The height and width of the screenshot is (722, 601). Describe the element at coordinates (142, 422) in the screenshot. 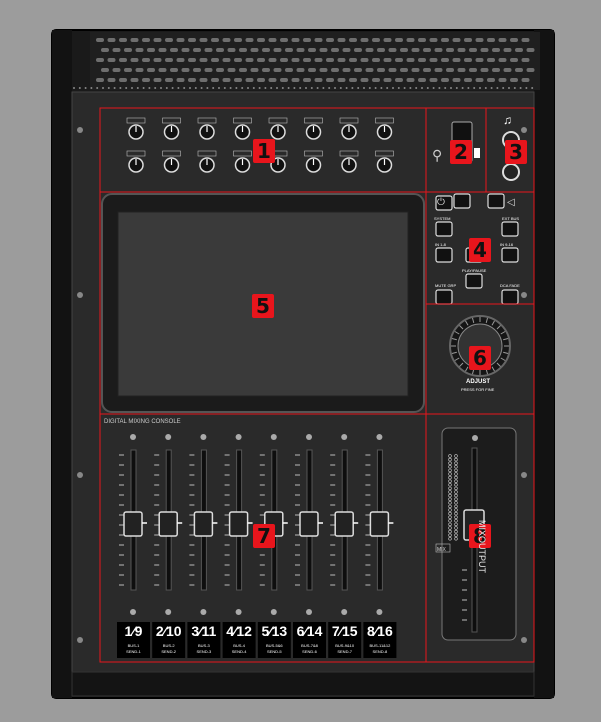

I see `console-label: DIGITAL MIXING CONSOLE` at that location.